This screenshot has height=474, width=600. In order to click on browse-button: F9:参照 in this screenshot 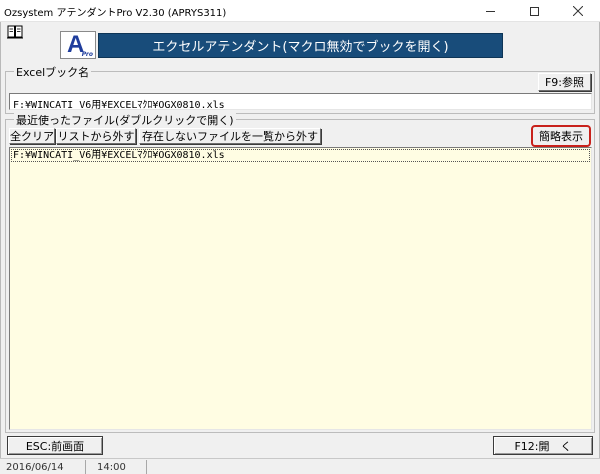, I will do `click(564, 82)`.